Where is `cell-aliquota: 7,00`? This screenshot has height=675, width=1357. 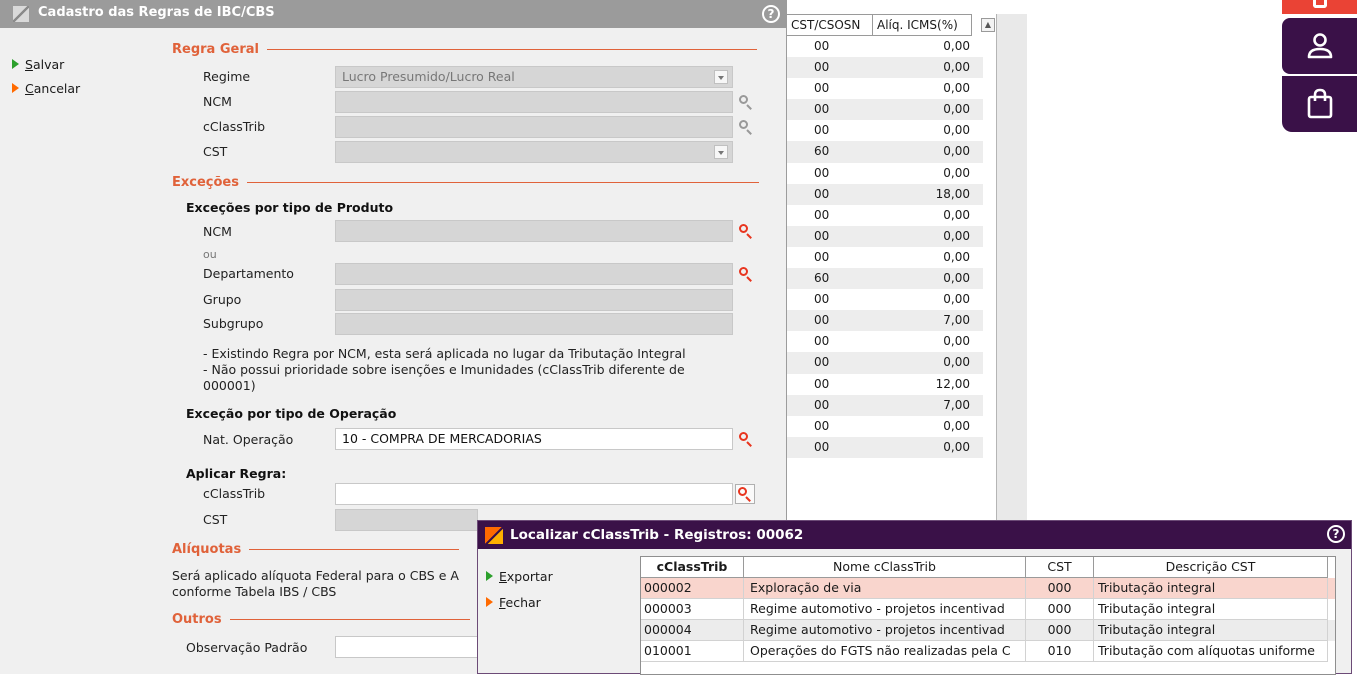 cell-aliquota: 7,00 is located at coordinates (956, 404).